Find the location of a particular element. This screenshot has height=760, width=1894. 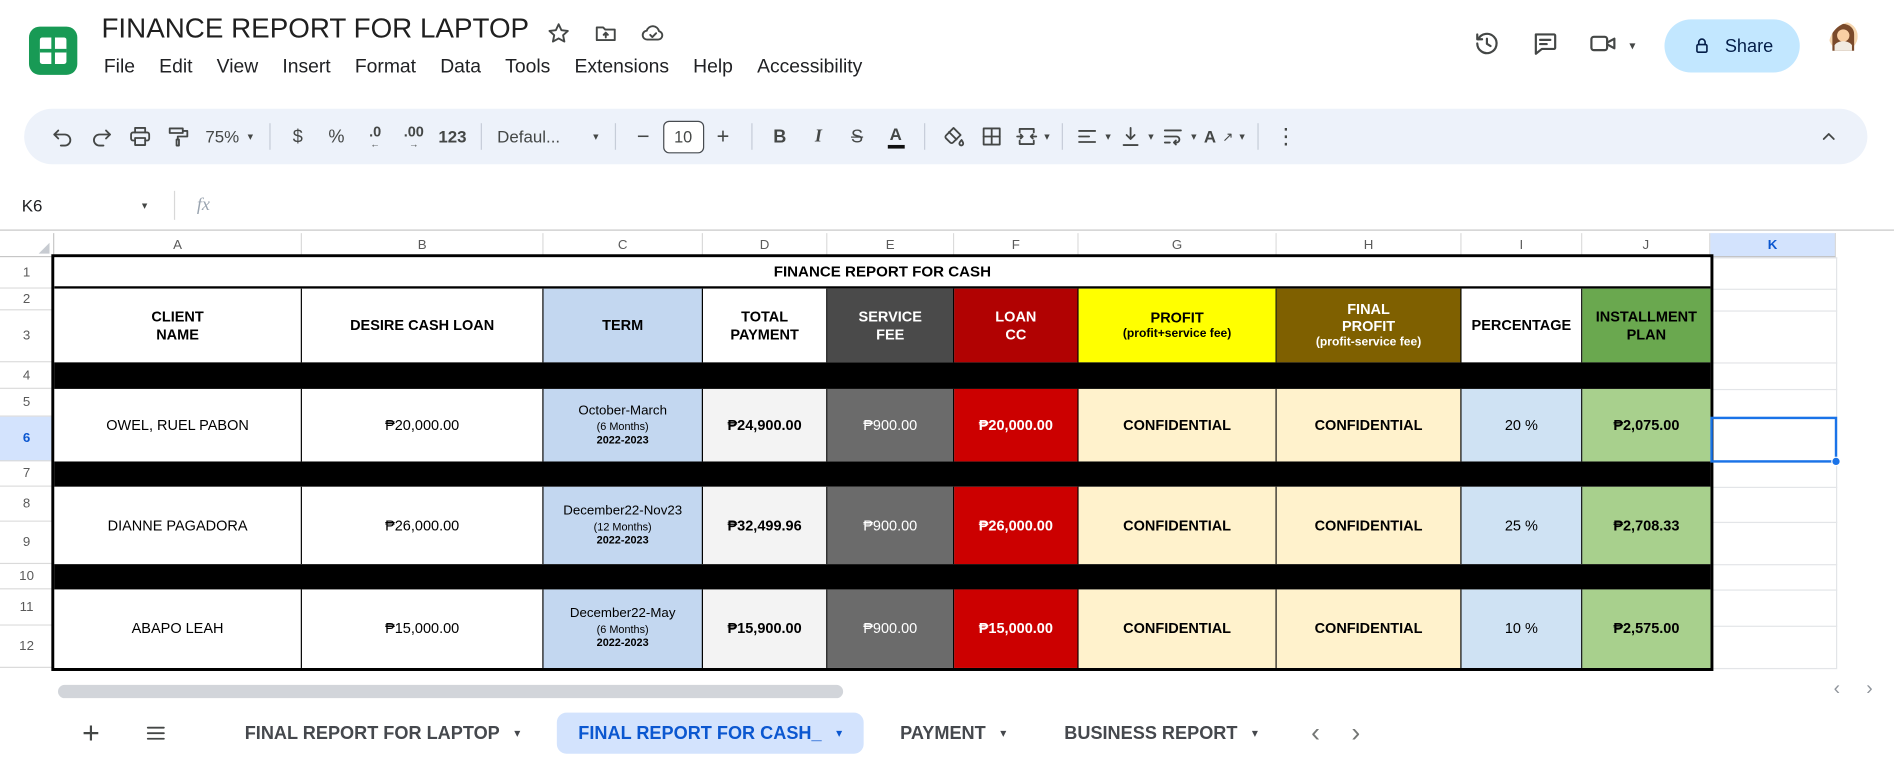

font-select: Defaul... ▾ is located at coordinates (548, 136).